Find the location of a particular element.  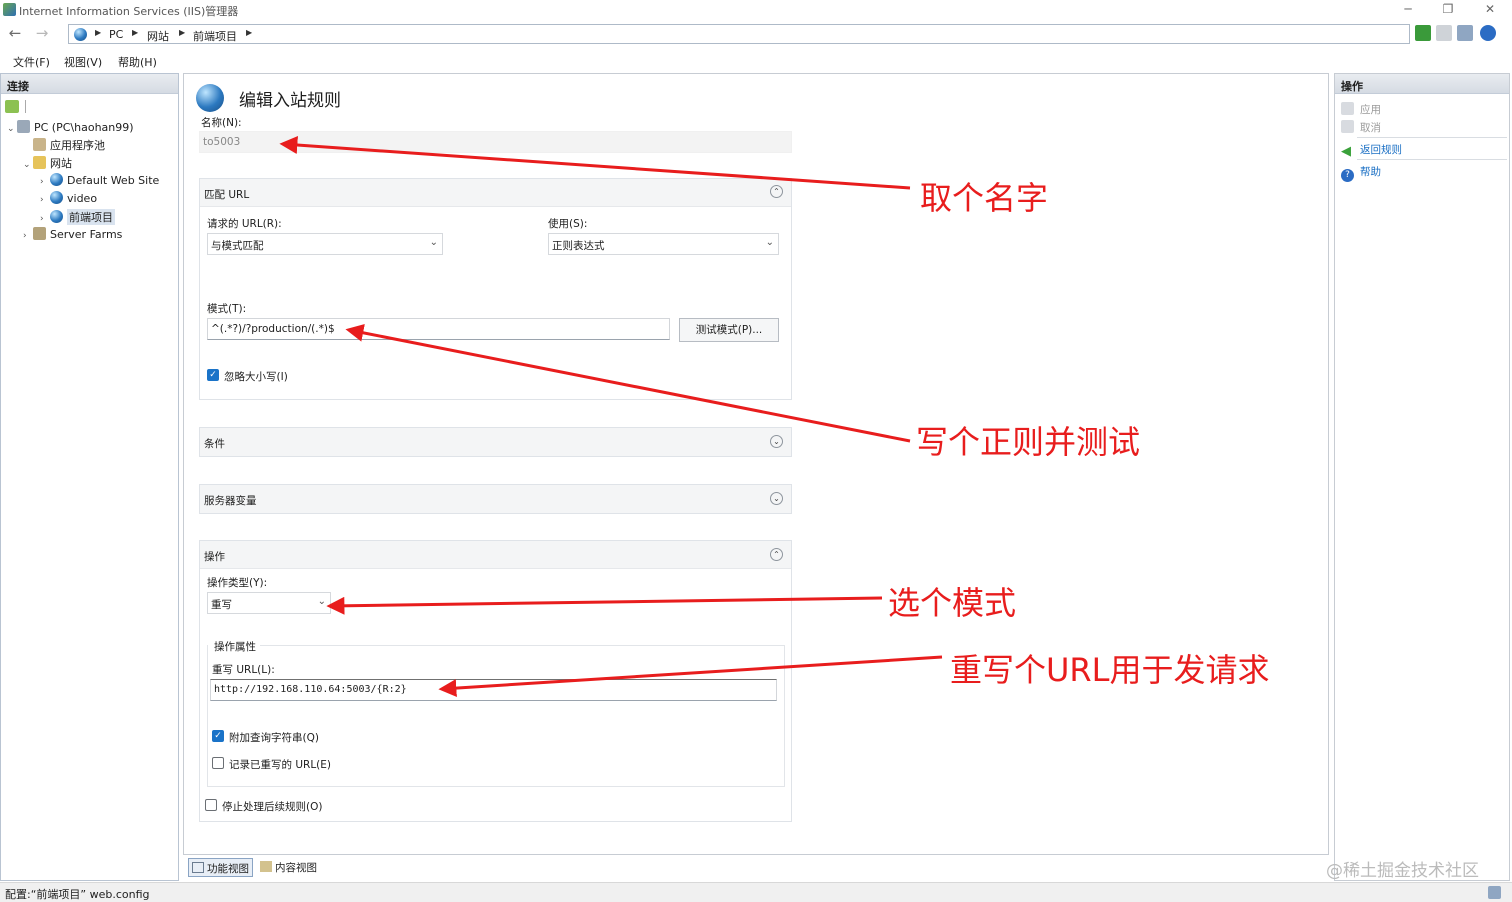

watermark: @稀土掘金技术社区 is located at coordinates (1402, 871).